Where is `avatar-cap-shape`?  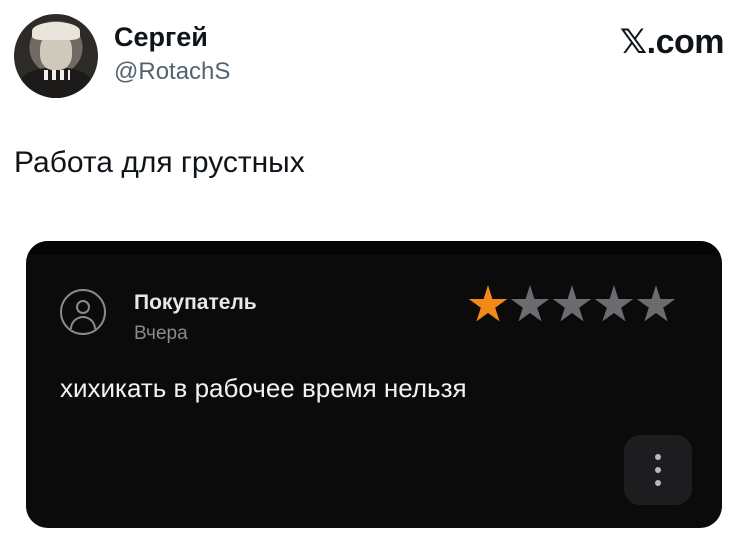
avatar-cap-shape is located at coordinates (56, 31).